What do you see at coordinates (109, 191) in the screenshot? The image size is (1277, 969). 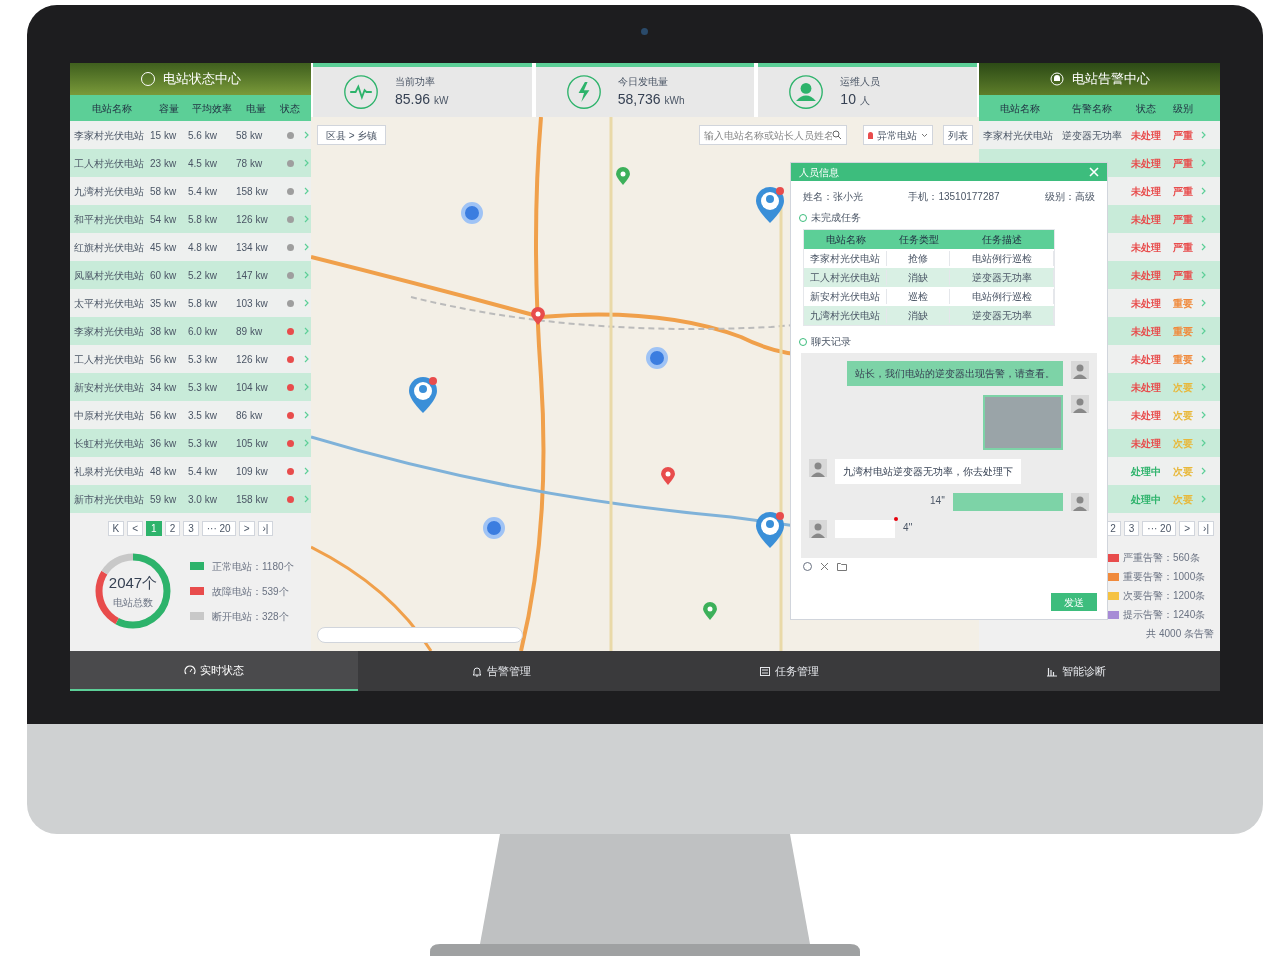 I see `table-cell-text: 九湾村光伏电站` at bounding box center [109, 191].